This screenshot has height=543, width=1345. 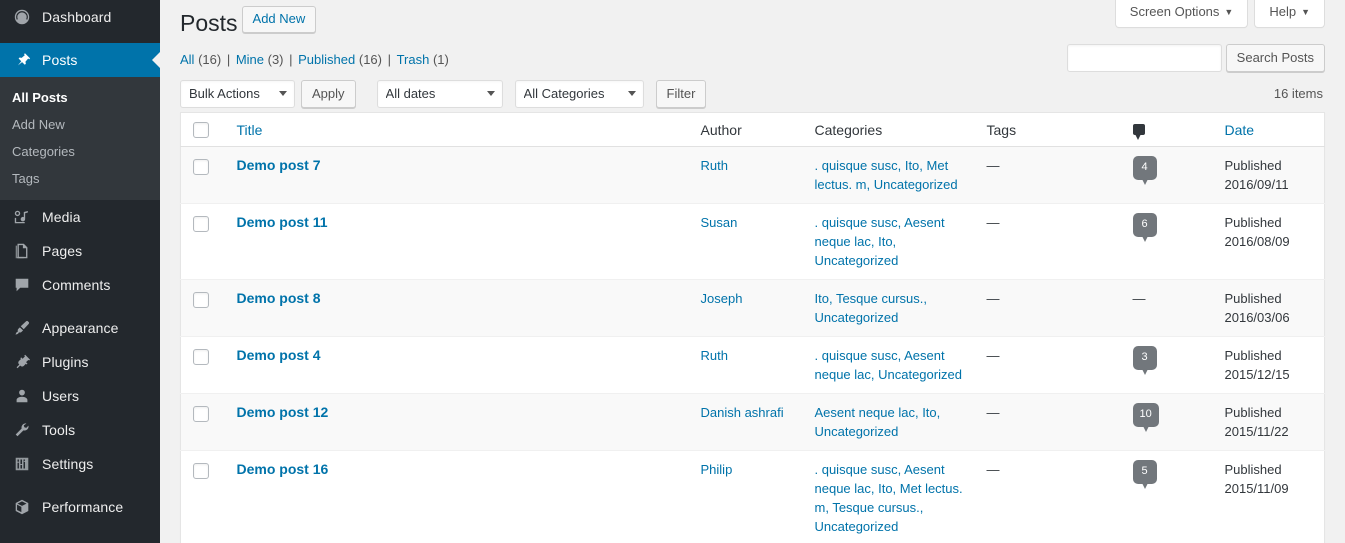 I want to click on user-icon, so click(x=22, y=396).